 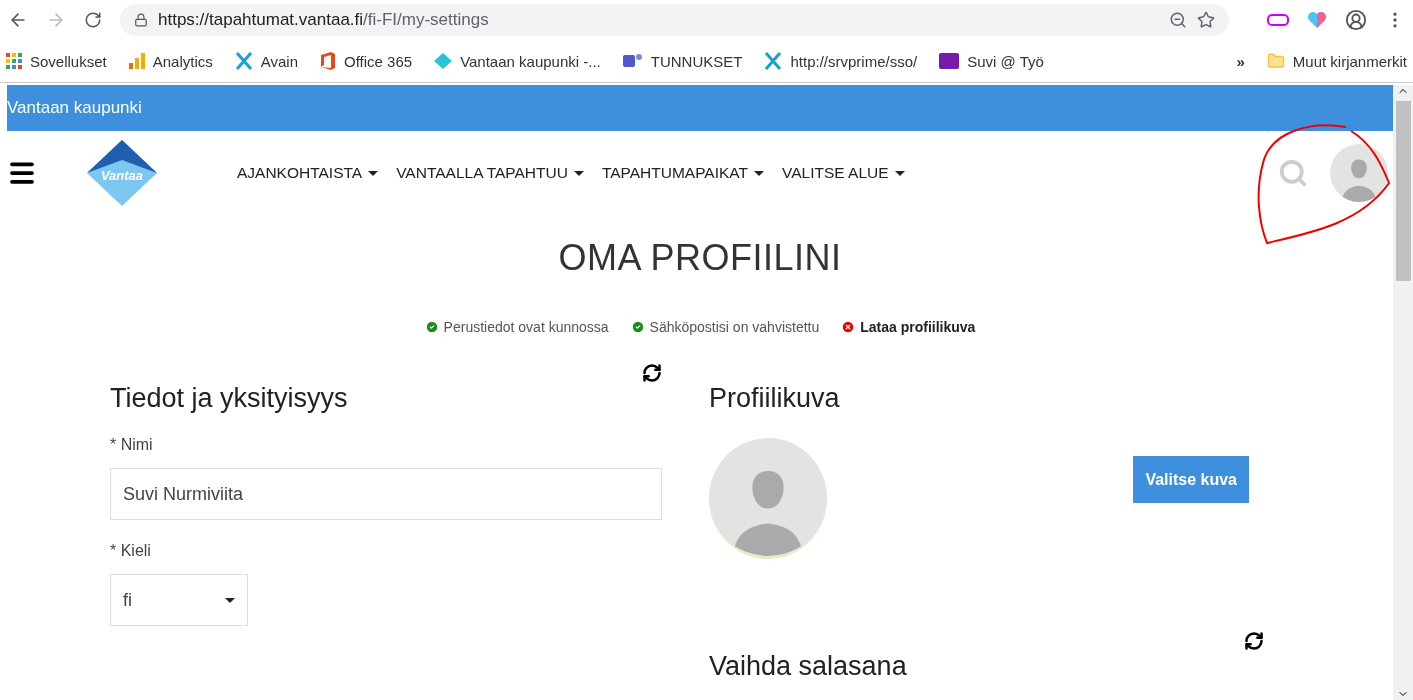 I want to click on nav-menu-item: VANTAALLA TAPAHTUU, so click(x=490, y=173).